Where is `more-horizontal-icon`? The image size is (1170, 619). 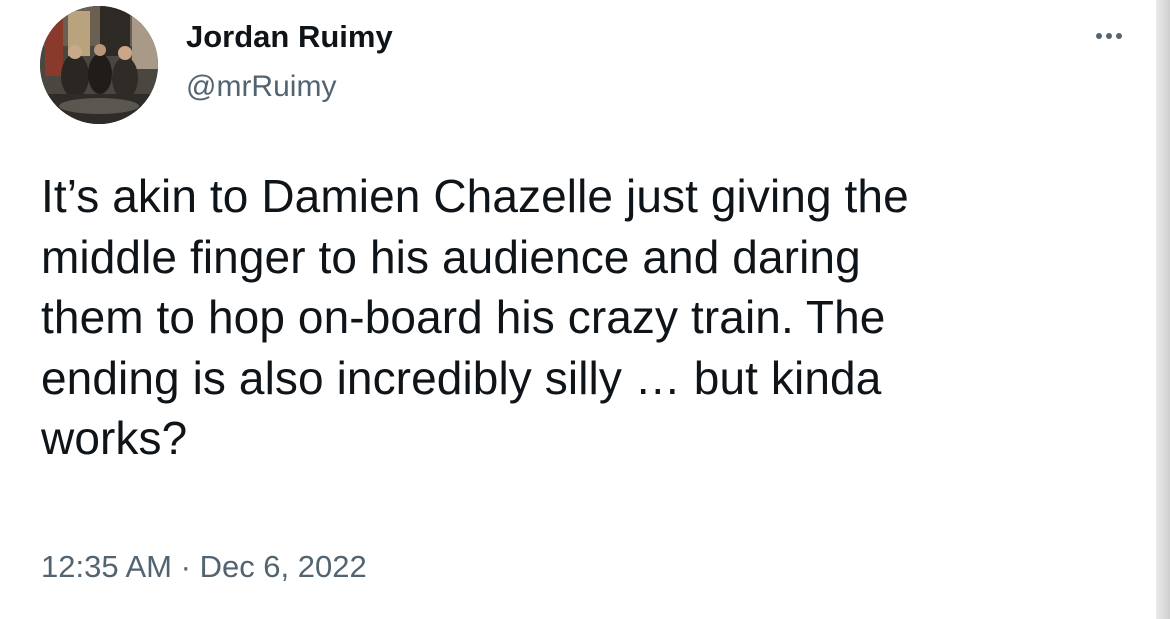
more-horizontal-icon is located at coordinates (1099, 36).